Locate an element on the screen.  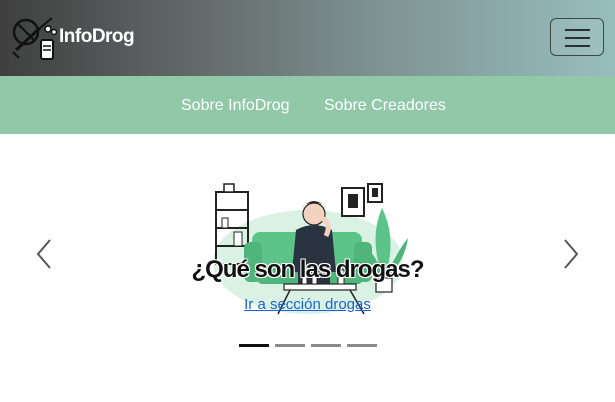
brand-name: InfoDrog is located at coordinates (97, 37).